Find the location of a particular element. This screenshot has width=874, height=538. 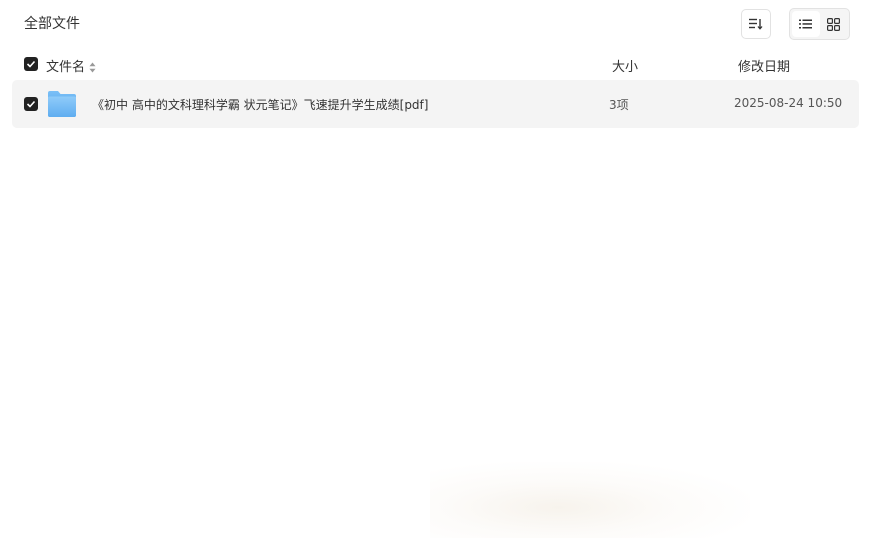

folder-icon is located at coordinates (62, 104).